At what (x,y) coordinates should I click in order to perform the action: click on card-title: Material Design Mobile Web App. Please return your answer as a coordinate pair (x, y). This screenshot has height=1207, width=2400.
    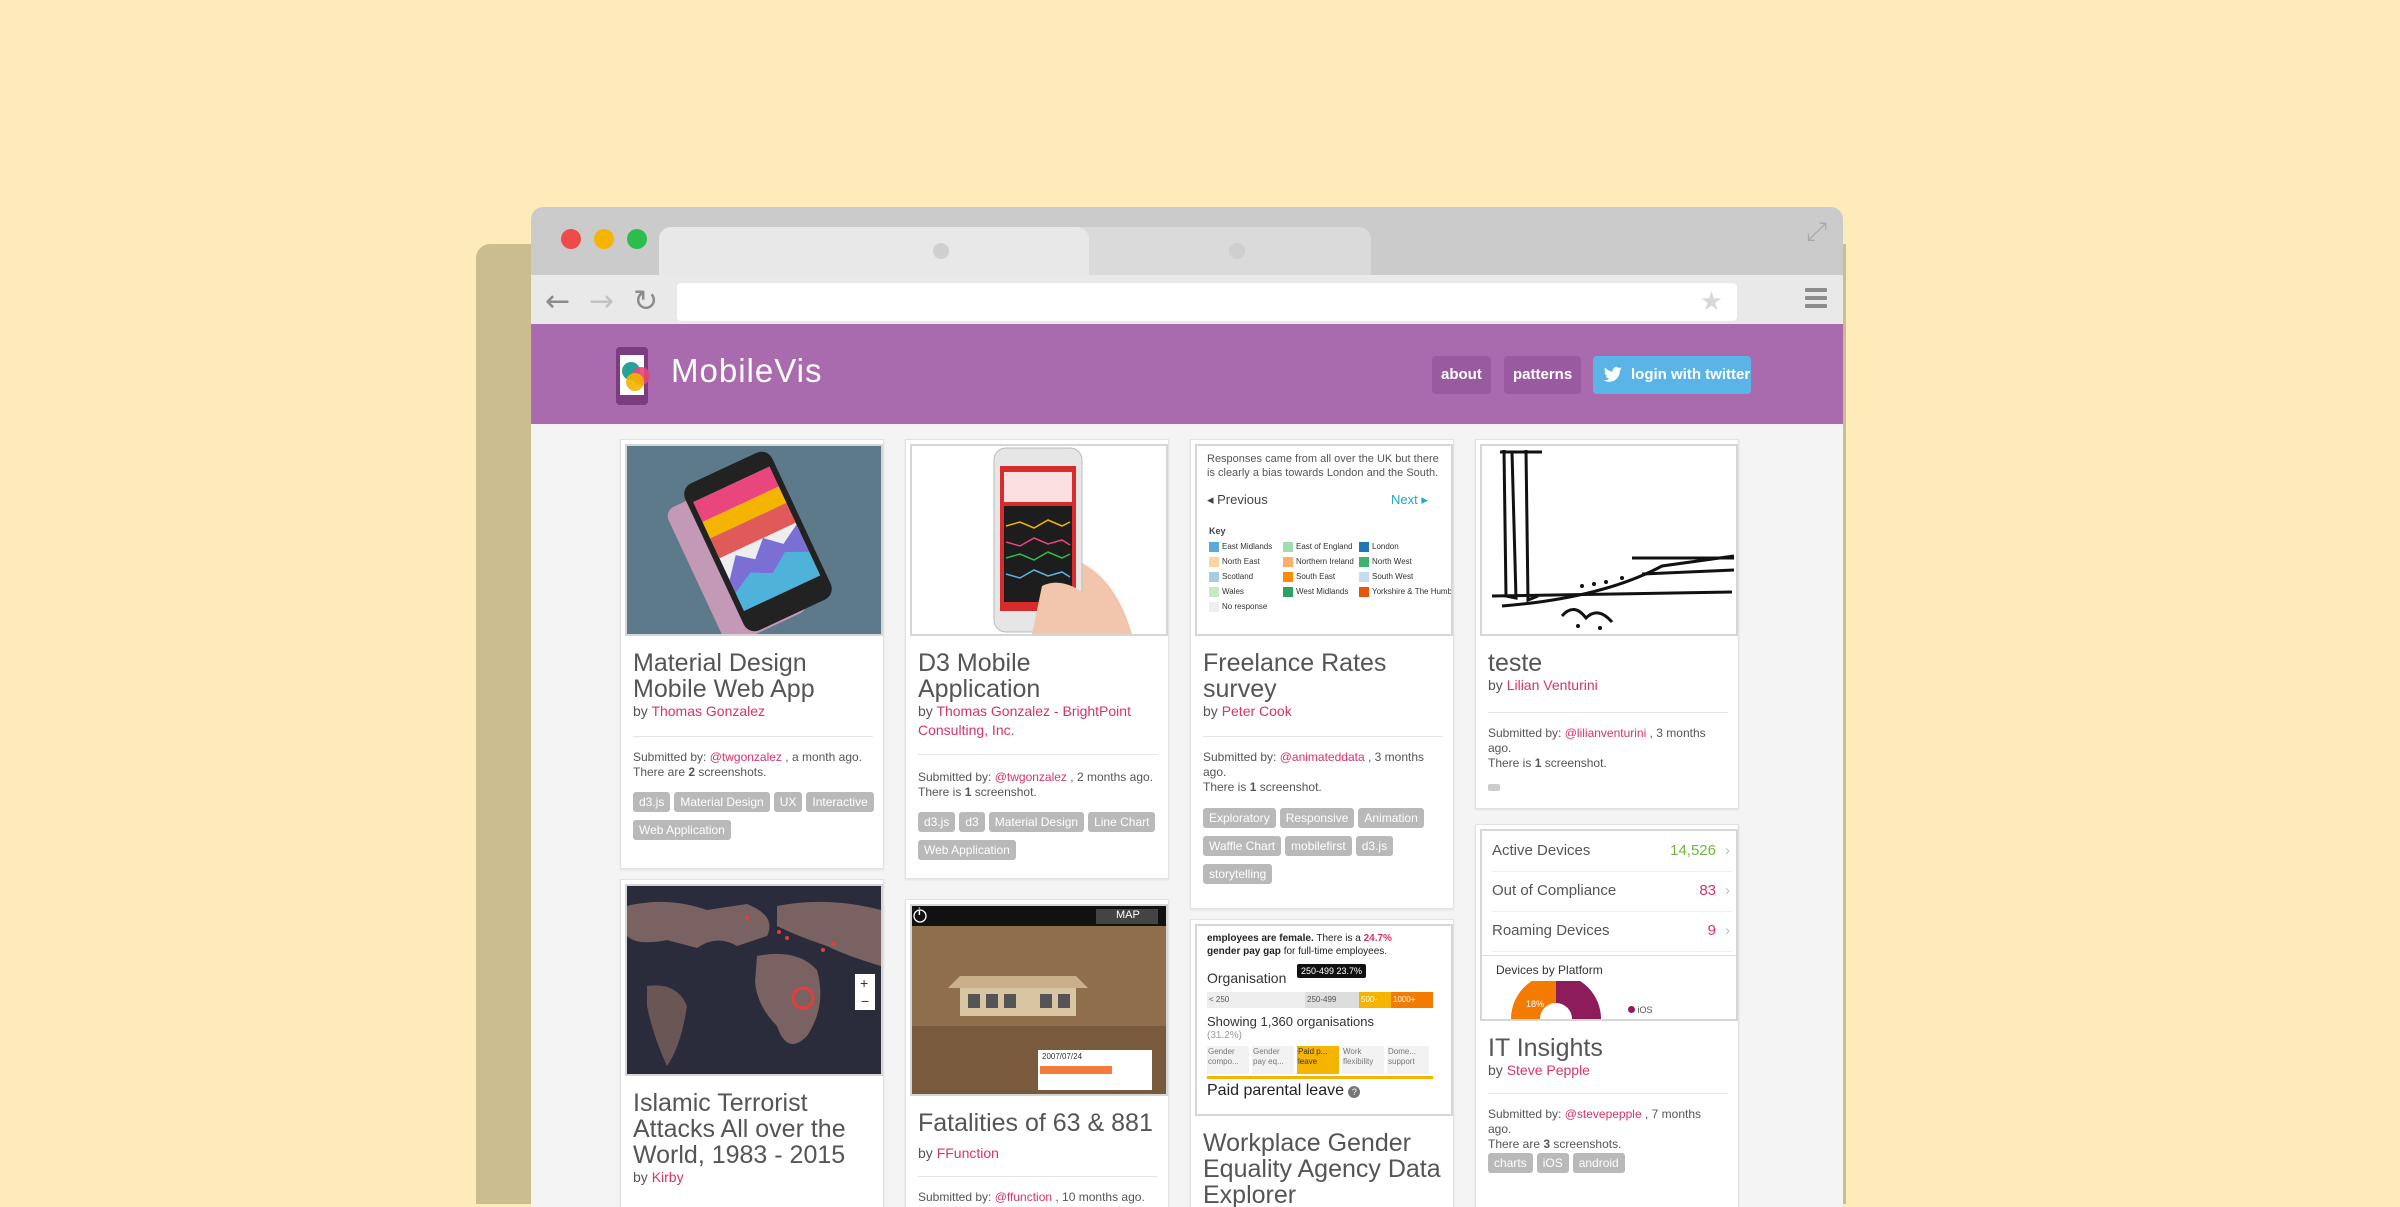
    Looking at the image, I should click on (753, 676).